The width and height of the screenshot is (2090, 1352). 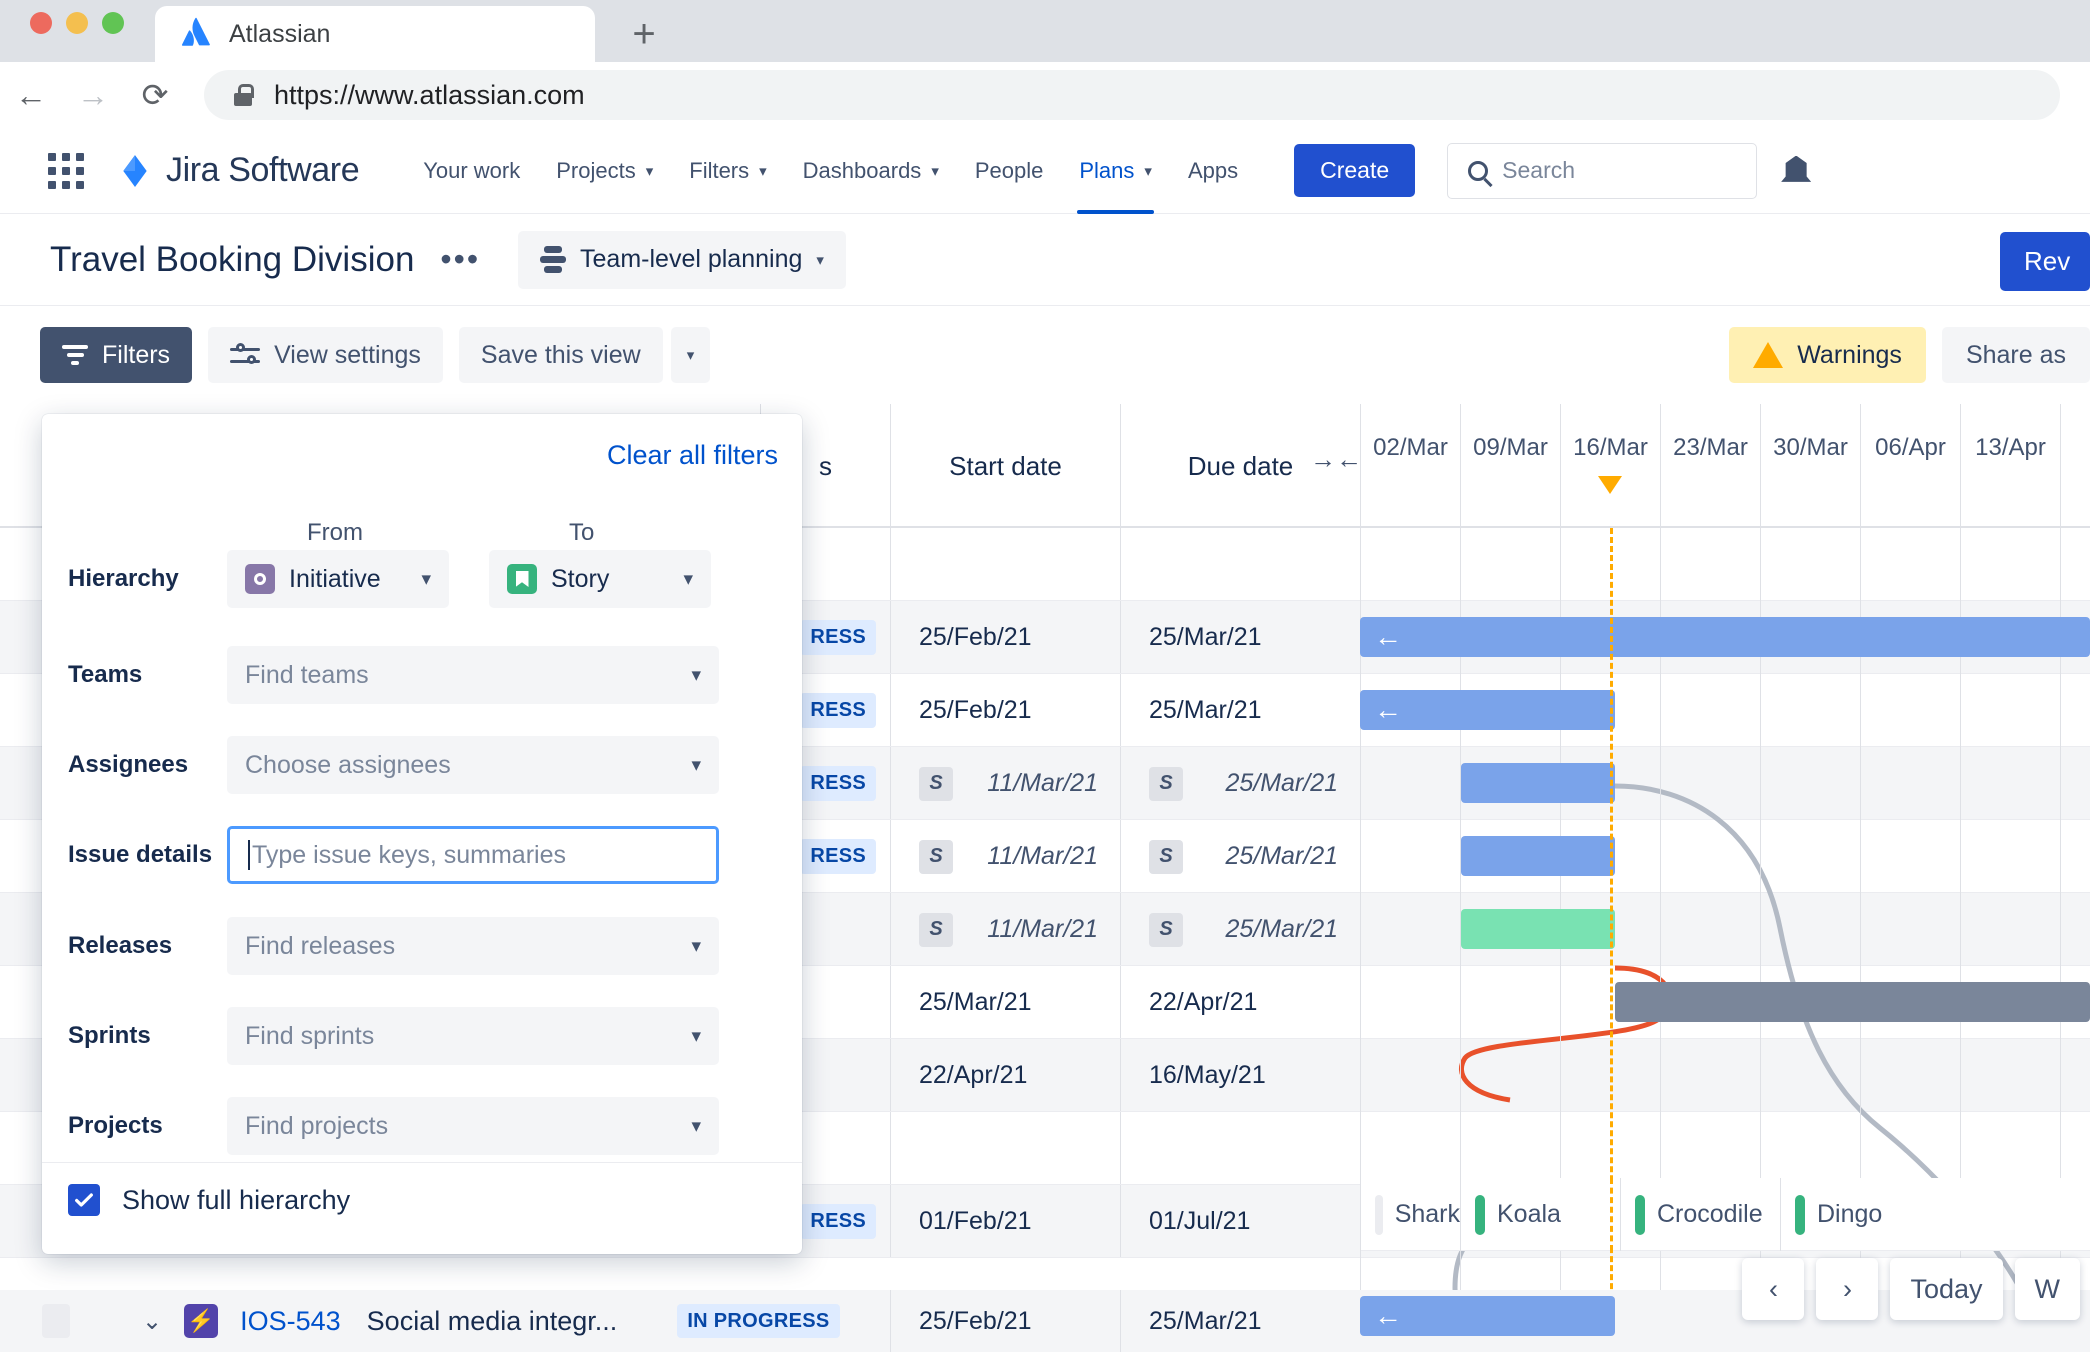 What do you see at coordinates (1827, 355) in the screenshot?
I see `warnings-button: Warnings` at bounding box center [1827, 355].